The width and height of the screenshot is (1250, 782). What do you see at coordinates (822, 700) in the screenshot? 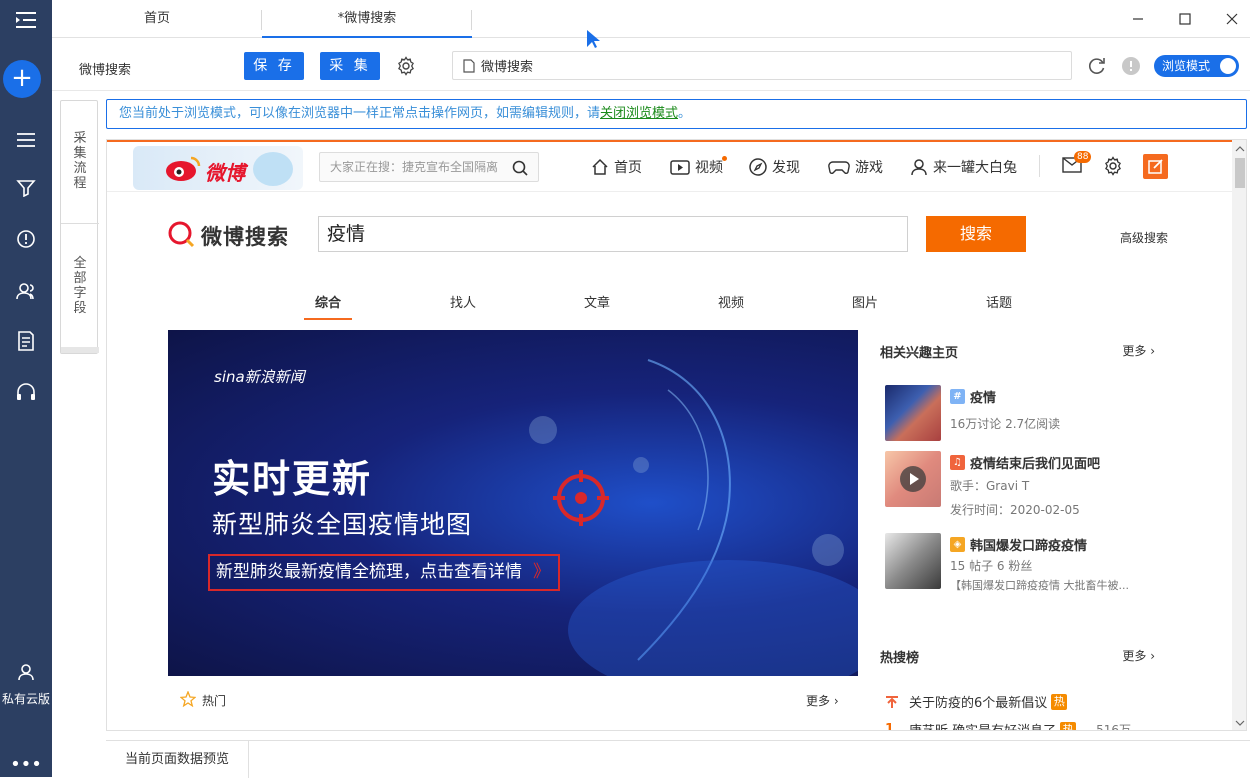
I see `hot-more-link: 更多 ›` at bounding box center [822, 700].